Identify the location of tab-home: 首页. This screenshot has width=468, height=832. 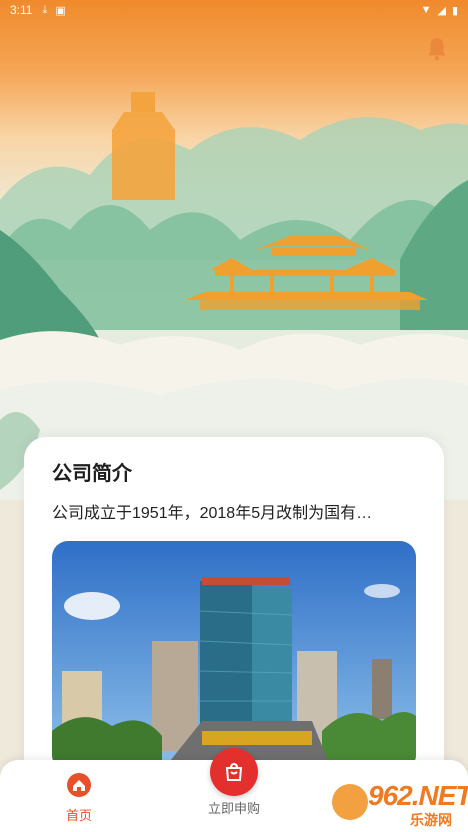
(79, 798).